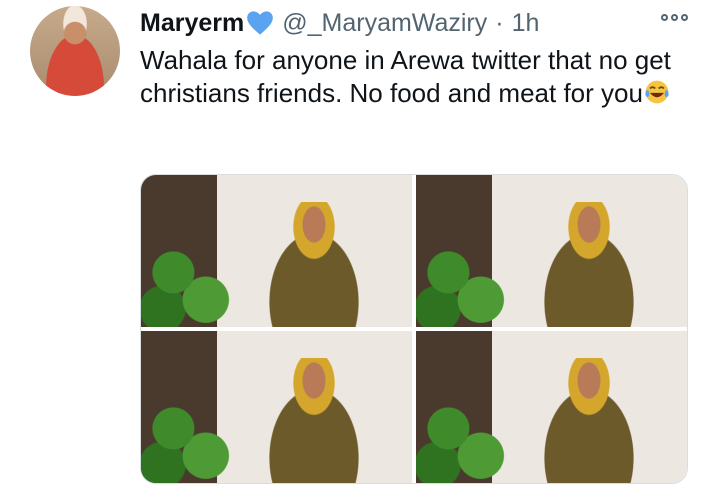 This screenshot has width=720, height=502. I want to click on display-name: Maryerm, so click(192, 23).